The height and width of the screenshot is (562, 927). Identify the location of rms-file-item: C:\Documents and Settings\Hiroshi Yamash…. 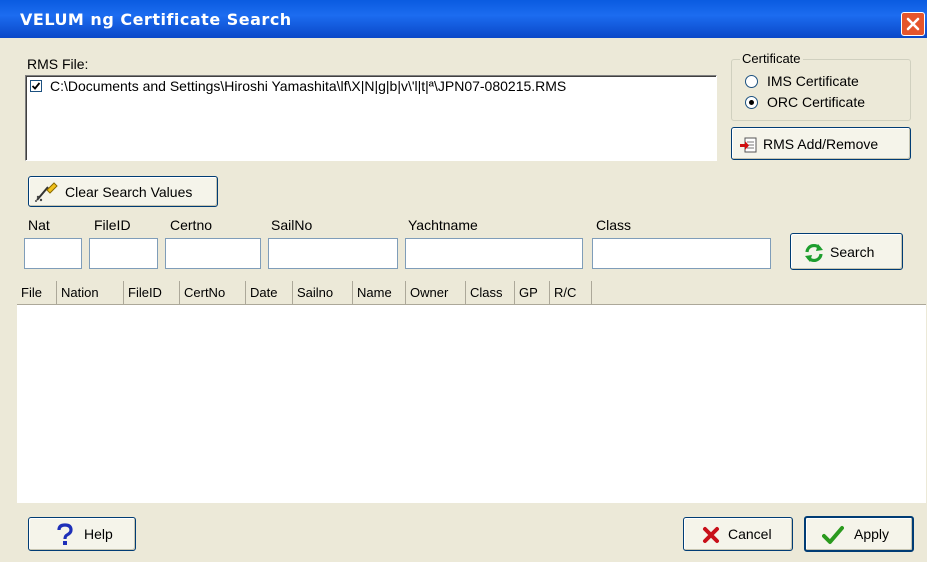
(366, 86).